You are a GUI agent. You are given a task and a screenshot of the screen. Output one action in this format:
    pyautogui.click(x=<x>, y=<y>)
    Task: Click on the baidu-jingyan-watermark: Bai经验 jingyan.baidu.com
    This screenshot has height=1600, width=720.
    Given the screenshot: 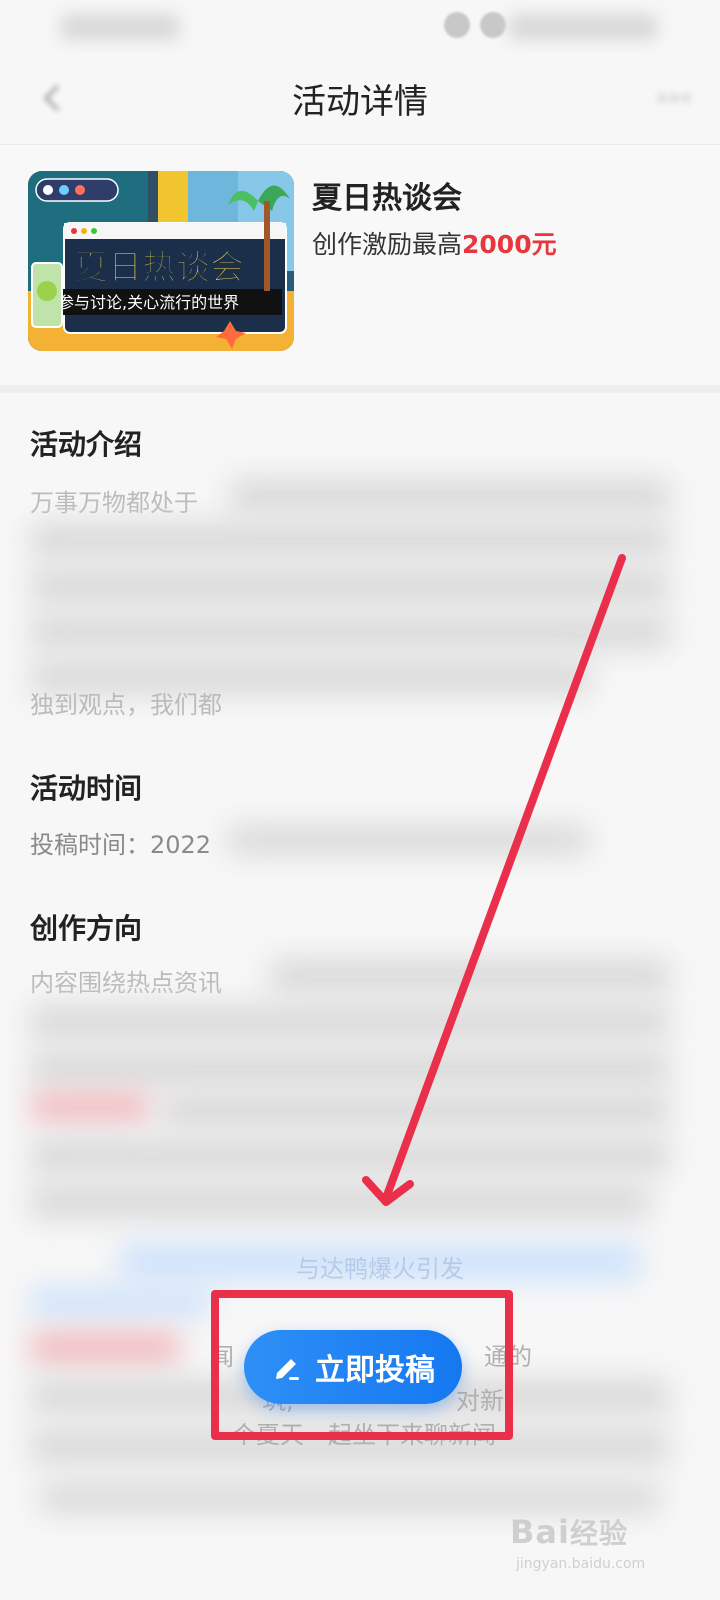 What is the action you would take?
    pyautogui.click(x=595, y=1542)
    